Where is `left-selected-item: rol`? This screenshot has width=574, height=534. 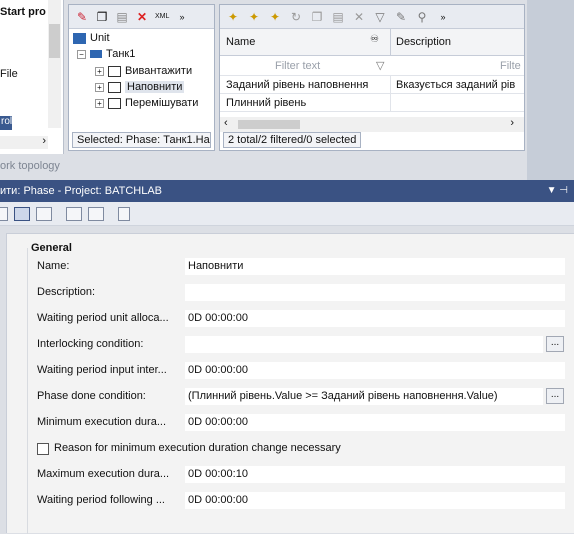 left-selected-item: rol is located at coordinates (6, 123).